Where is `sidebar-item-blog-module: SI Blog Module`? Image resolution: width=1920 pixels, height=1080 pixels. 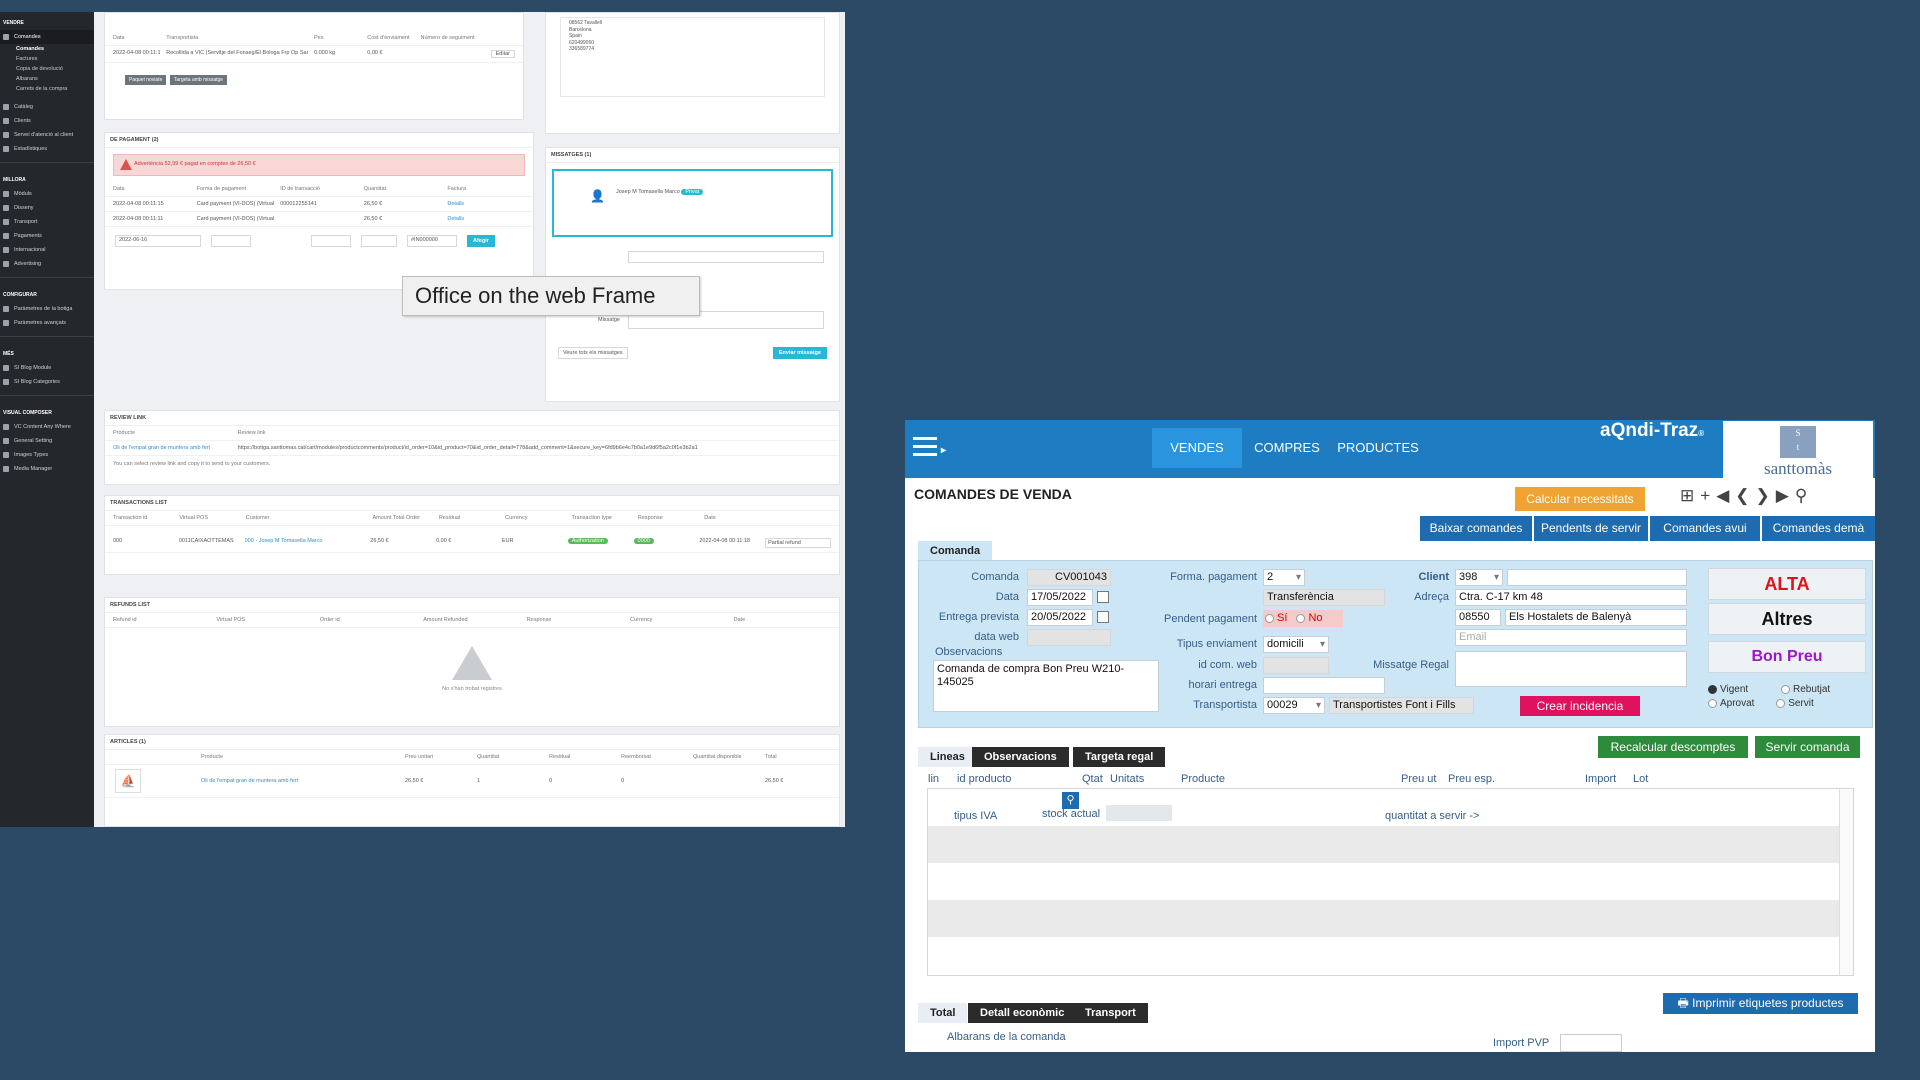
sidebar-item-blog-module: SI Blog Module is located at coordinates (47, 368).